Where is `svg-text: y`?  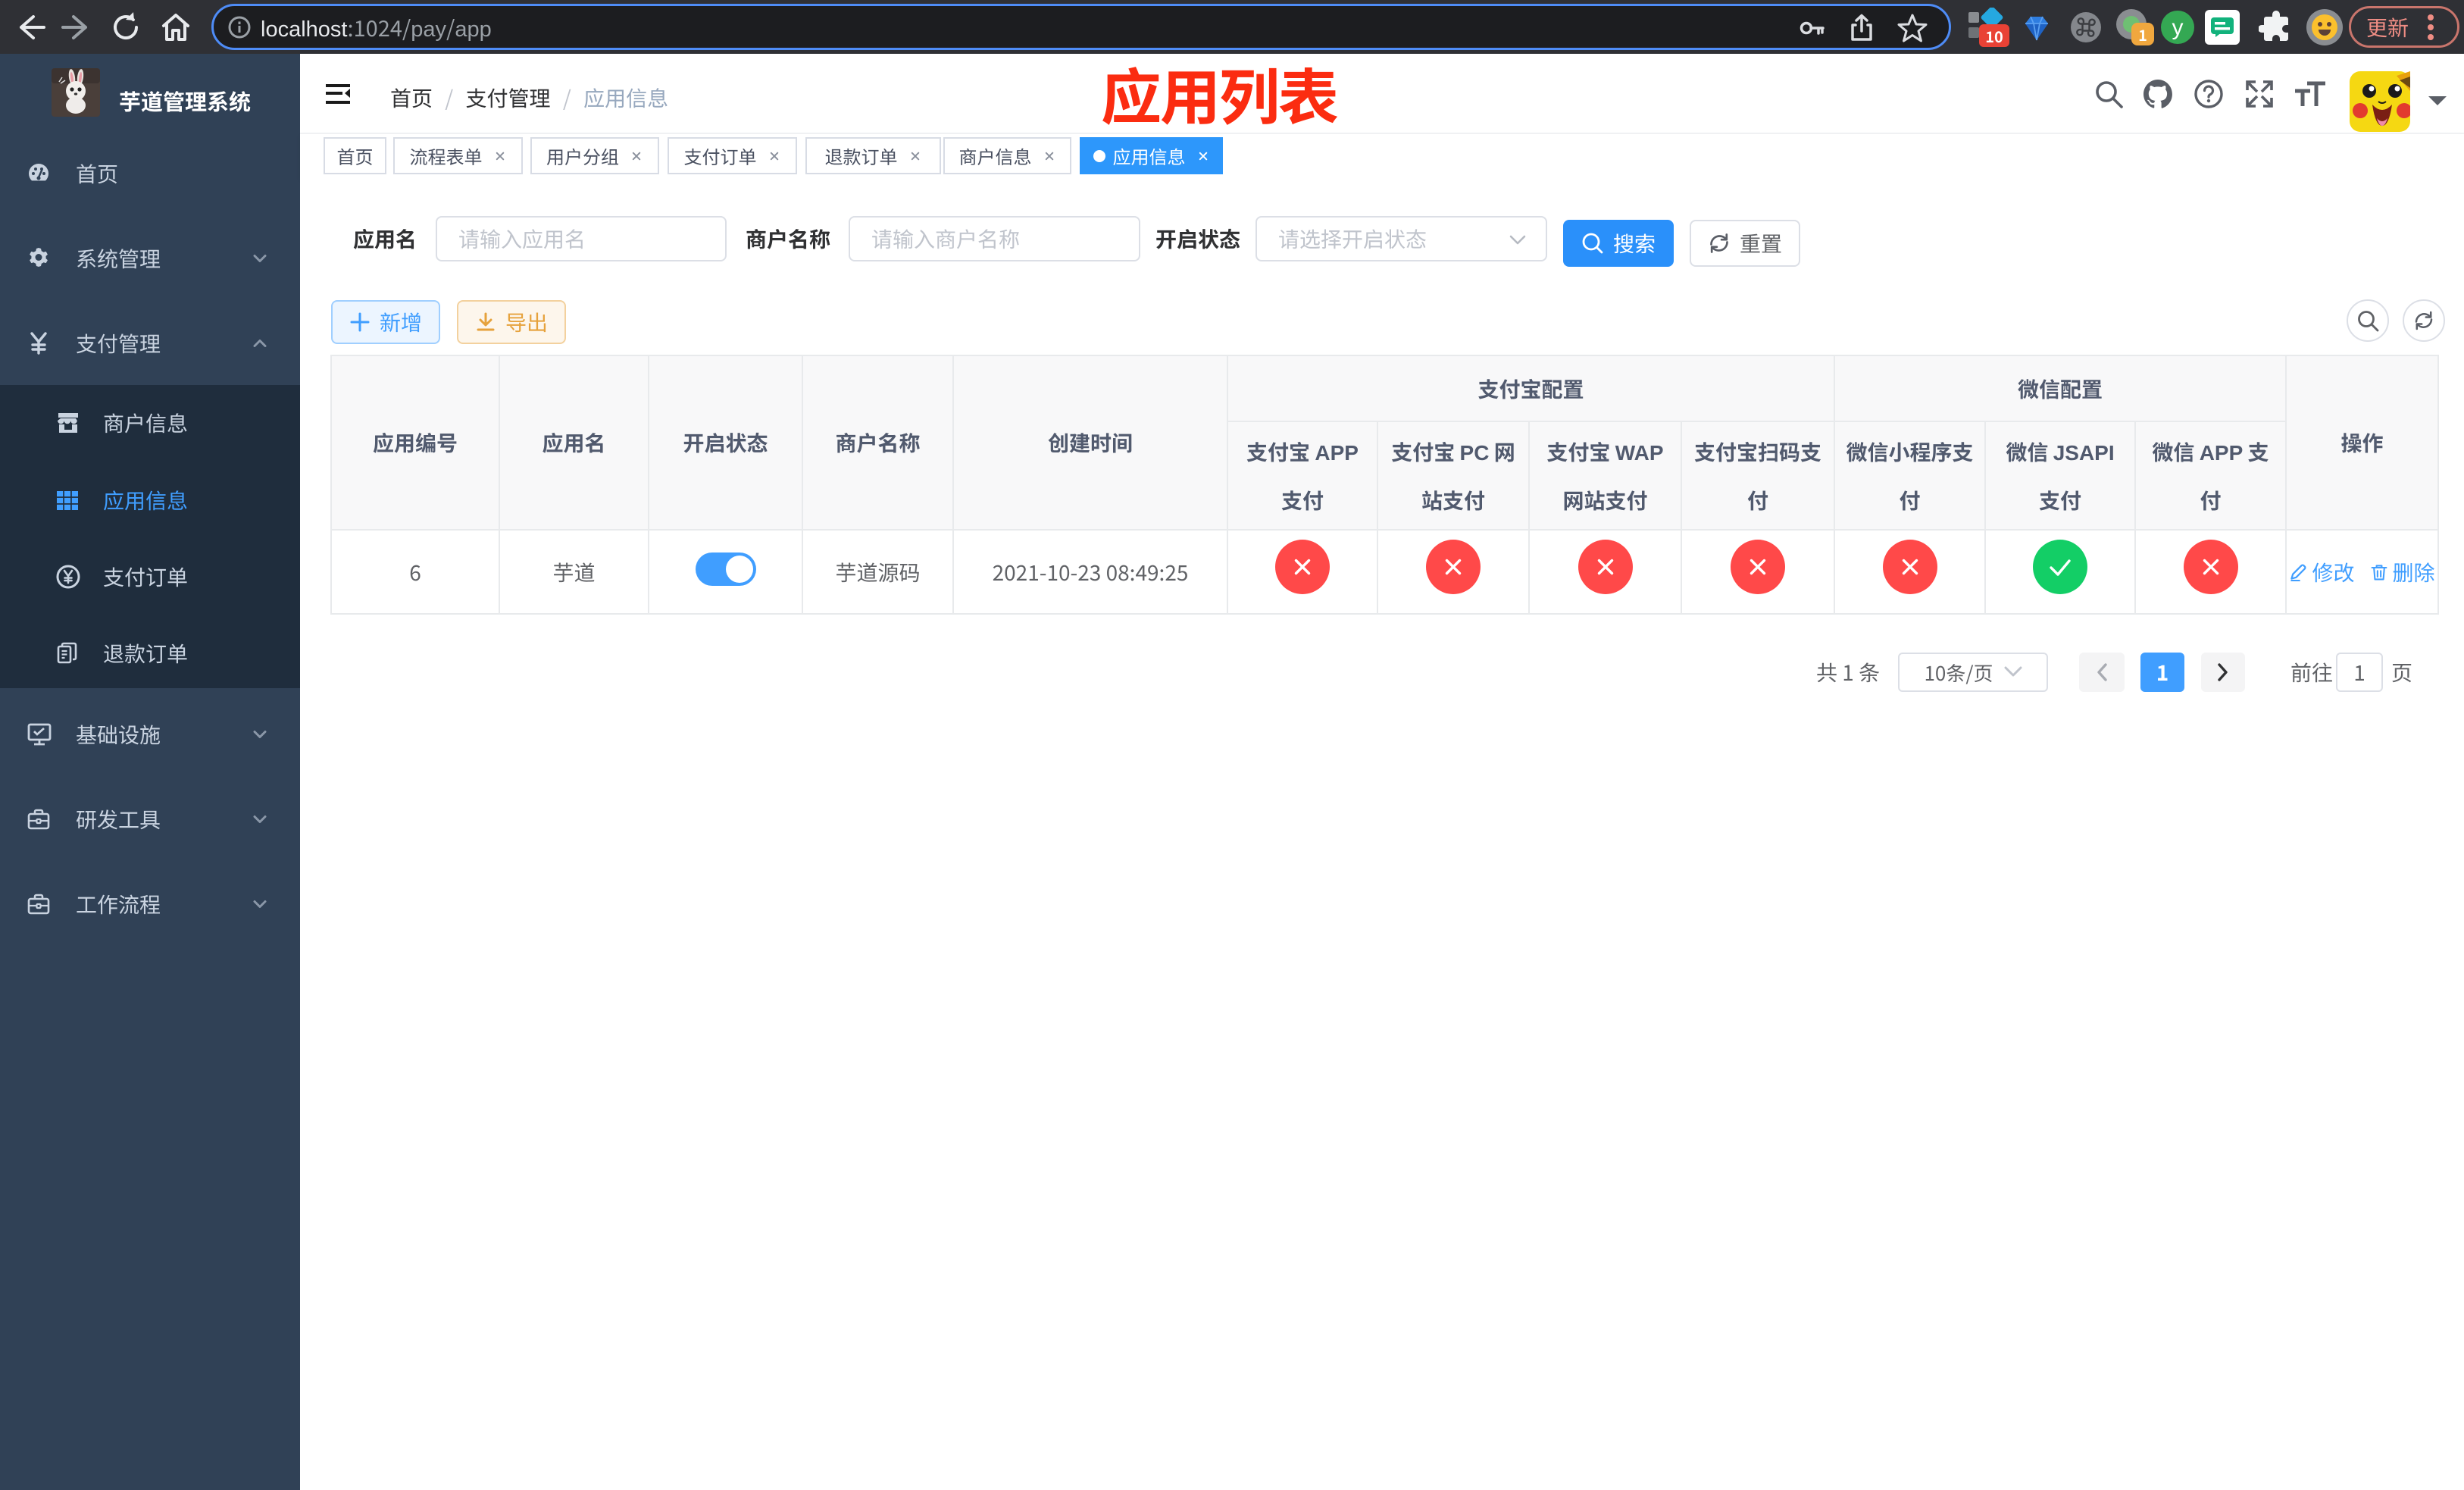
svg-text: y is located at coordinates (2178, 28).